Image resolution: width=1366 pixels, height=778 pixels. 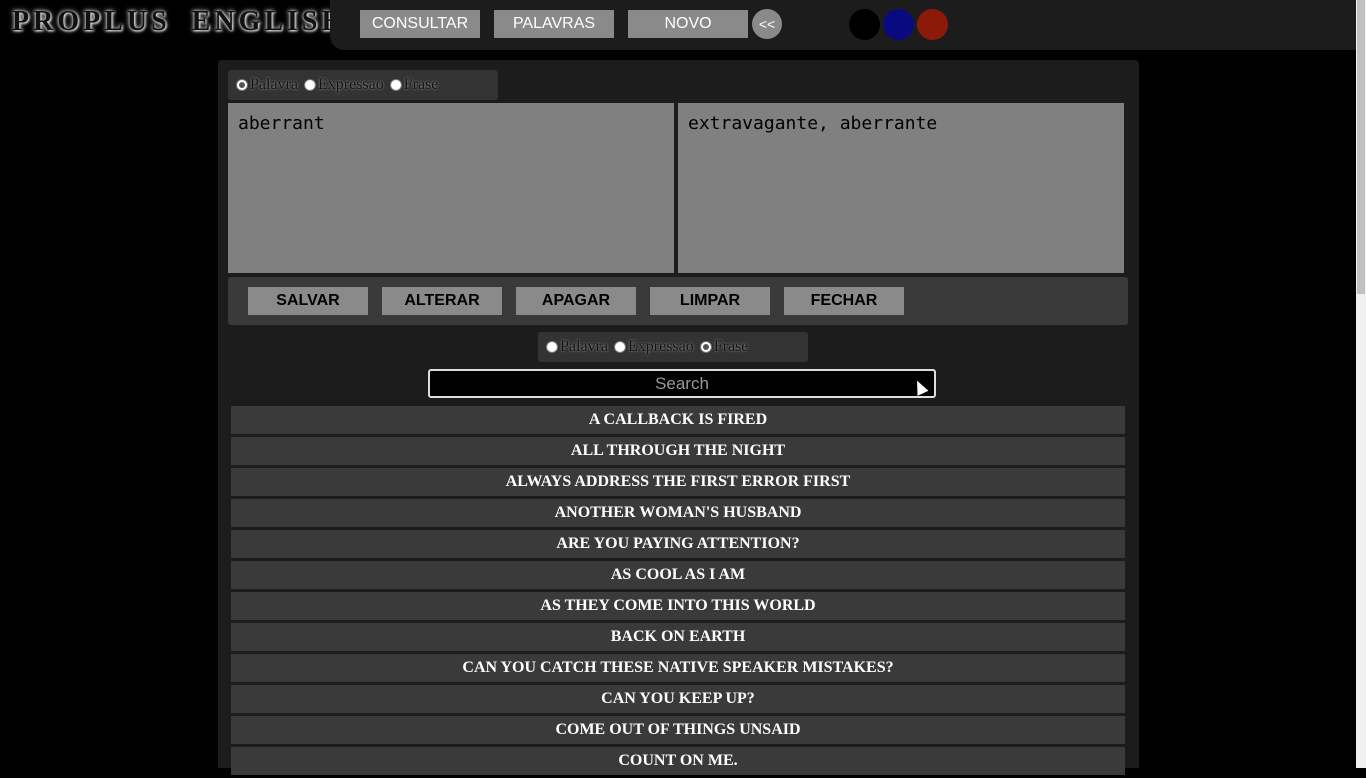 What do you see at coordinates (442, 301) in the screenshot?
I see `alterar-button: ALTERAR` at bounding box center [442, 301].